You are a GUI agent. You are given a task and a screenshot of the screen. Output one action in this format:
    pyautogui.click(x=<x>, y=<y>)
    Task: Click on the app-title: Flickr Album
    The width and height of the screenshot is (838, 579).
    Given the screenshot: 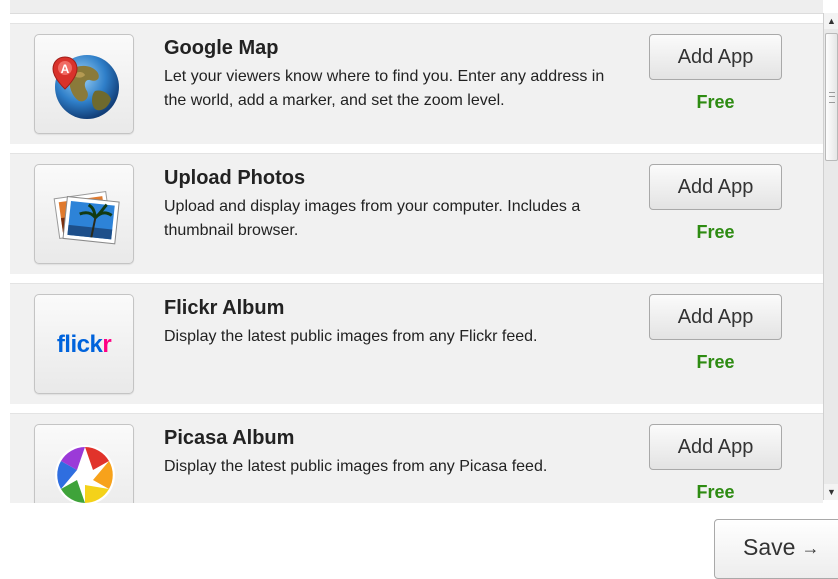 What is the action you would take?
    pyautogui.click(x=224, y=308)
    